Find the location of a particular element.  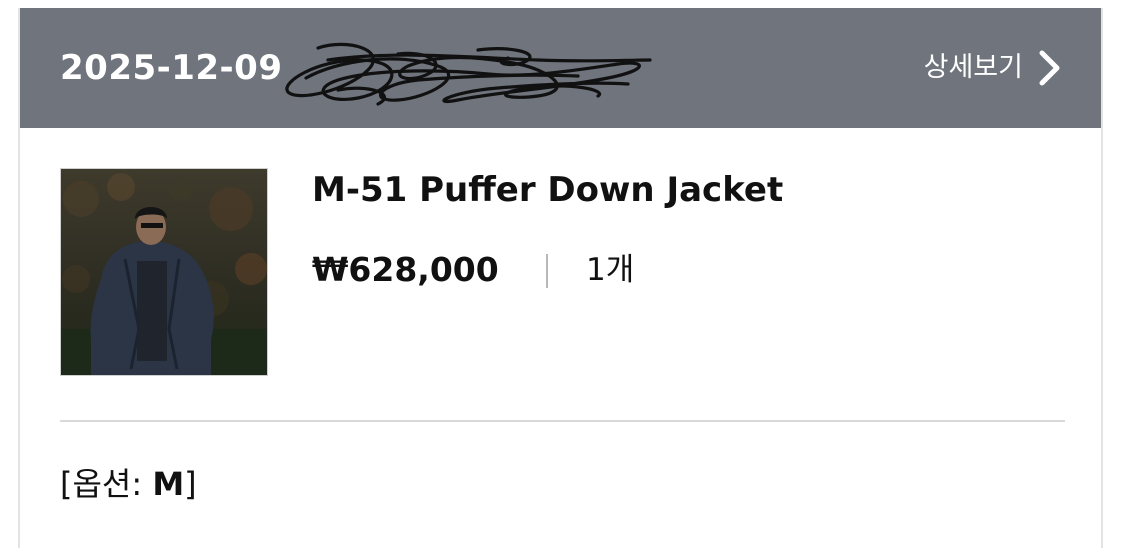

product-photo-icon is located at coordinates (164, 272).